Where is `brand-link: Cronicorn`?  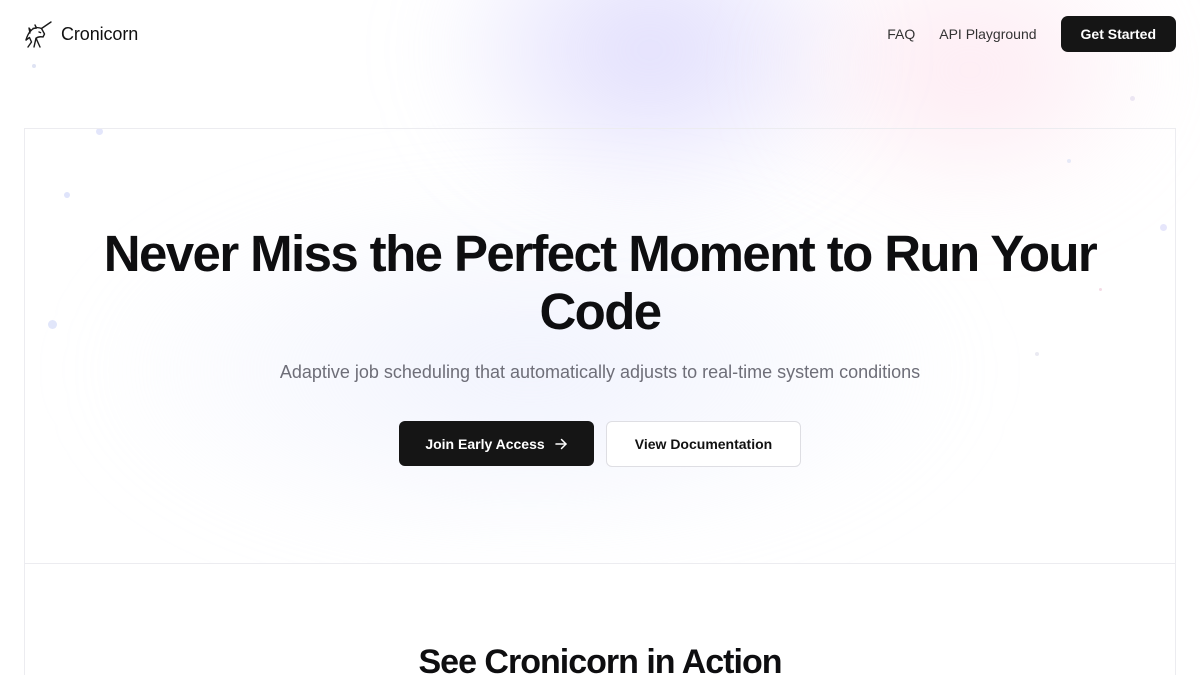
brand-link: Cronicorn is located at coordinates (81, 34).